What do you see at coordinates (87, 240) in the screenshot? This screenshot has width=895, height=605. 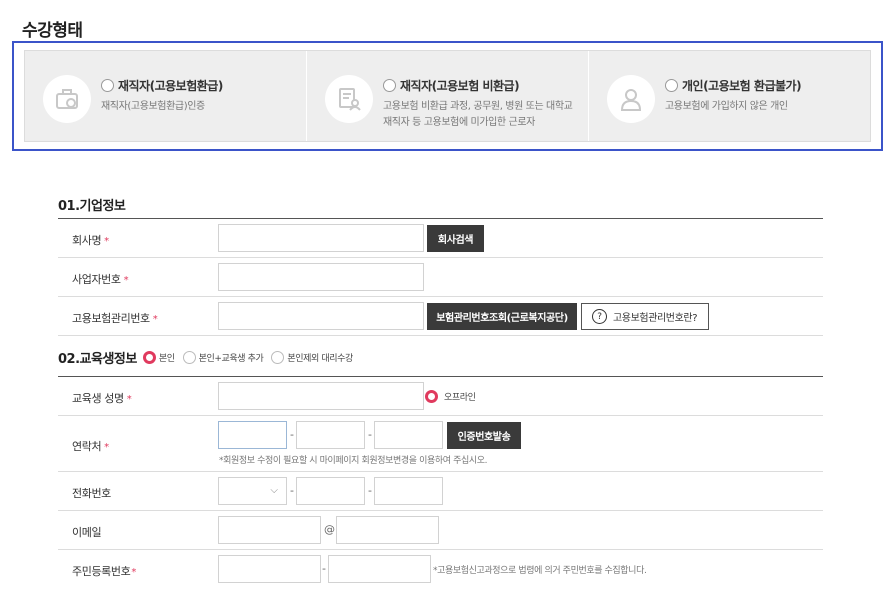 I see `company-name-label: 회사명` at bounding box center [87, 240].